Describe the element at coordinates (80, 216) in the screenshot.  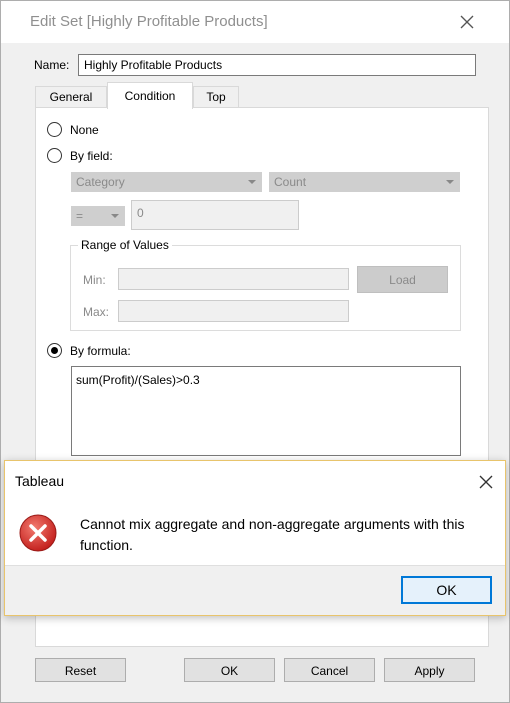
I see `operator-select-value: =` at that location.